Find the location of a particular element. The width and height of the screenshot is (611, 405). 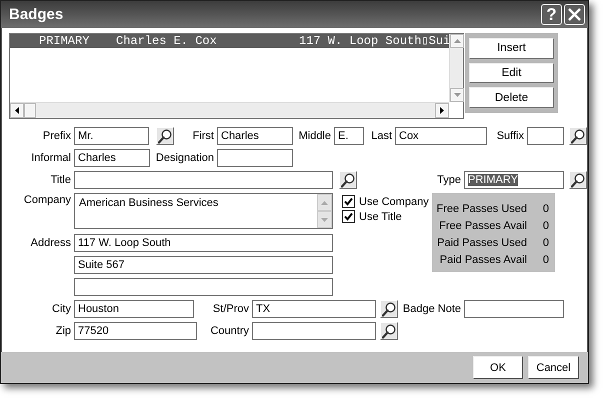

field-label: Type is located at coordinates (449, 180).